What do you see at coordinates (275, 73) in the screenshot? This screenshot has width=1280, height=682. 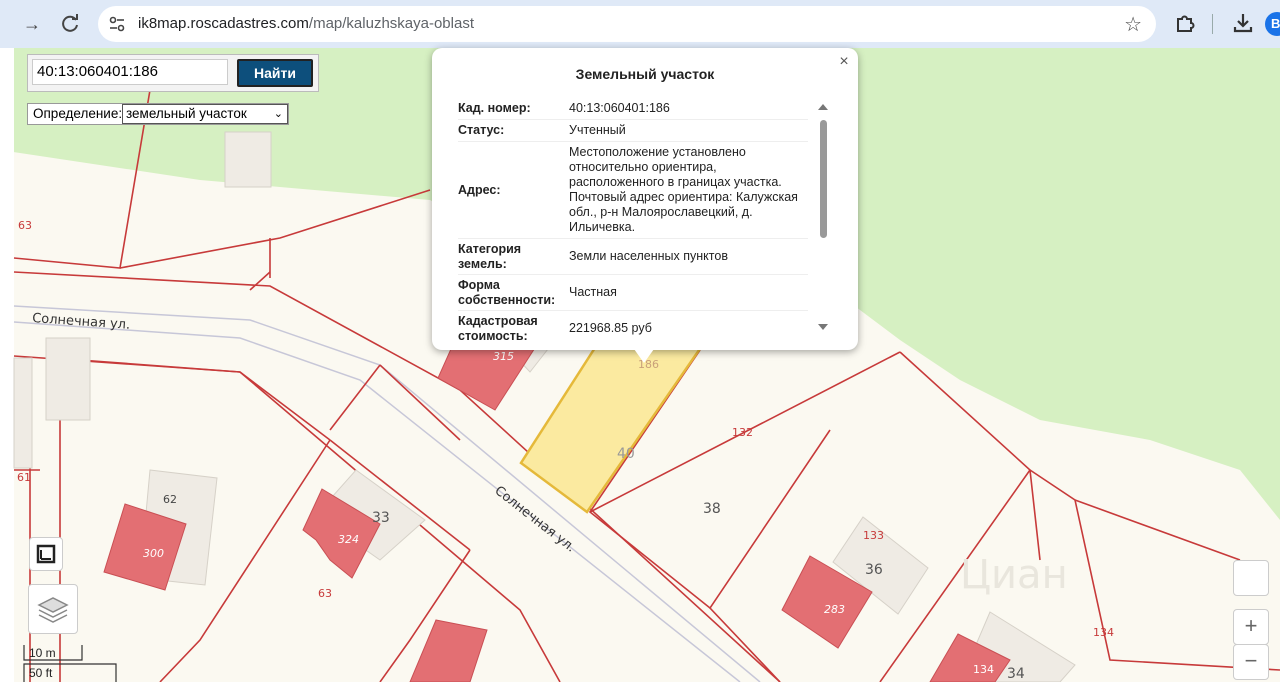 I see `search-button: Найти` at bounding box center [275, 73].